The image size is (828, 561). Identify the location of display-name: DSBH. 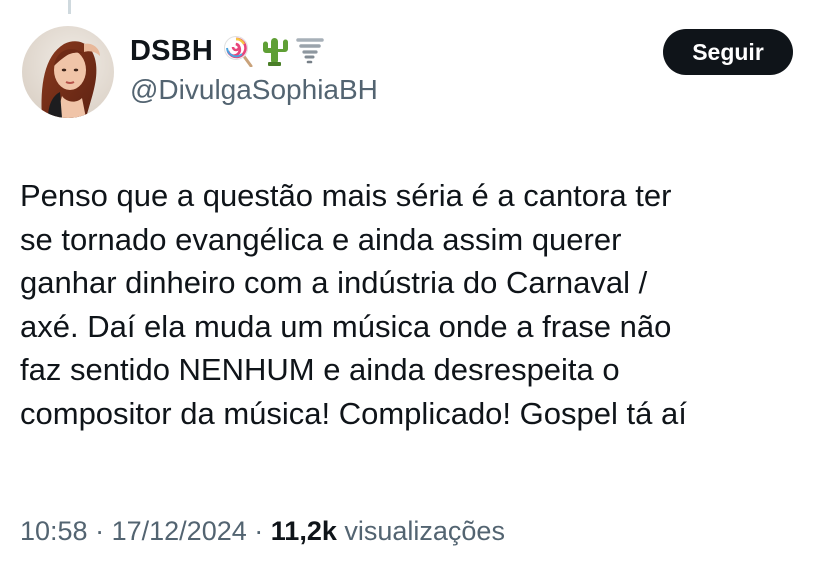
(171, 51).